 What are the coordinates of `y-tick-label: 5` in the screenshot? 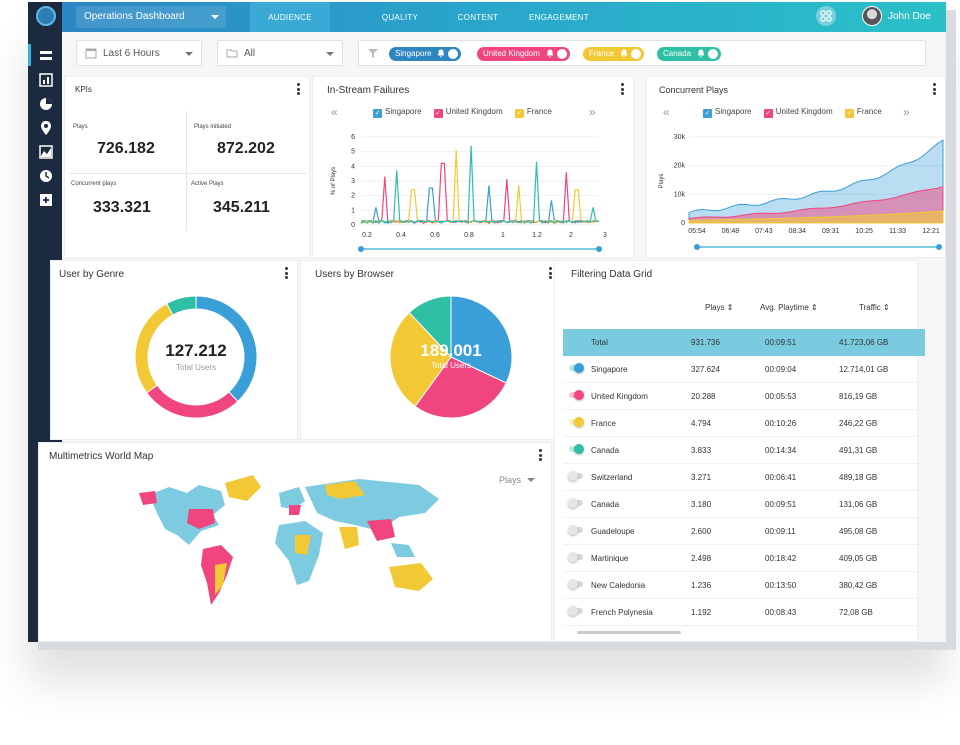 It's located at (353, 152).